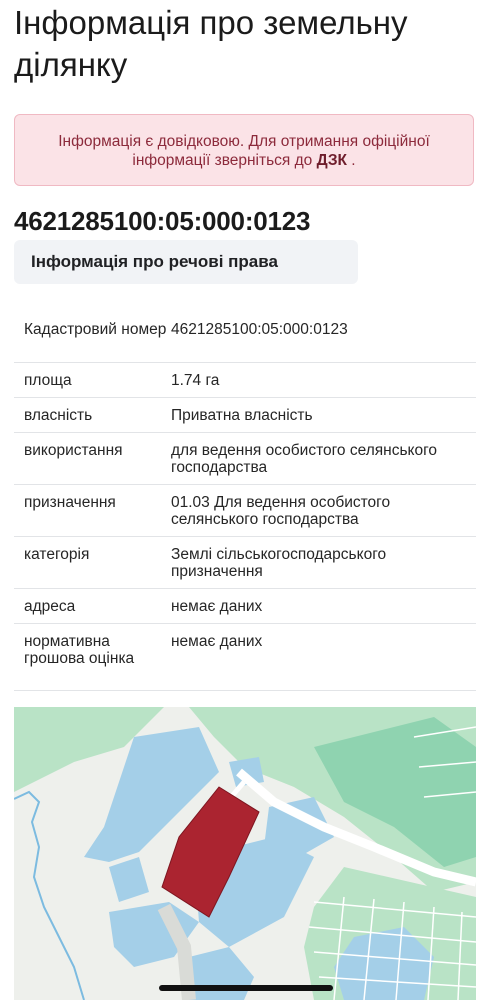  I want to click on table-row: нормативна грошова оцінка немає даних, so click(245, 657).